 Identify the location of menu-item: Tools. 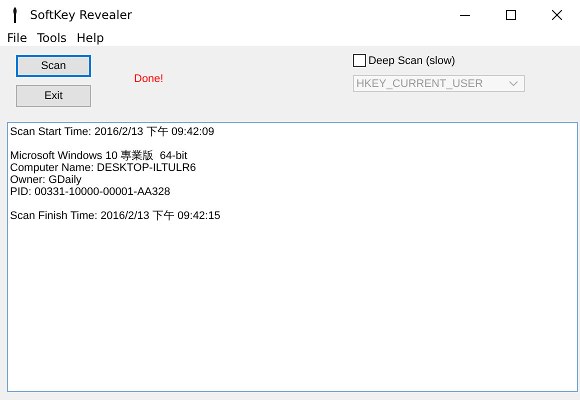
(52, 38).